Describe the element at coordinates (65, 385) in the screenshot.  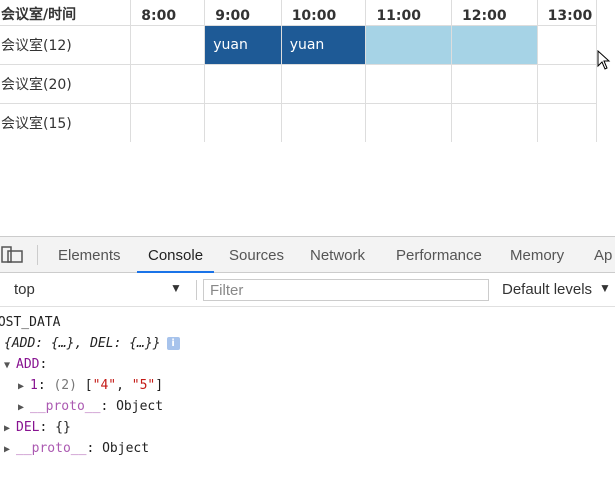
I see `array-length: (2)` at that location.